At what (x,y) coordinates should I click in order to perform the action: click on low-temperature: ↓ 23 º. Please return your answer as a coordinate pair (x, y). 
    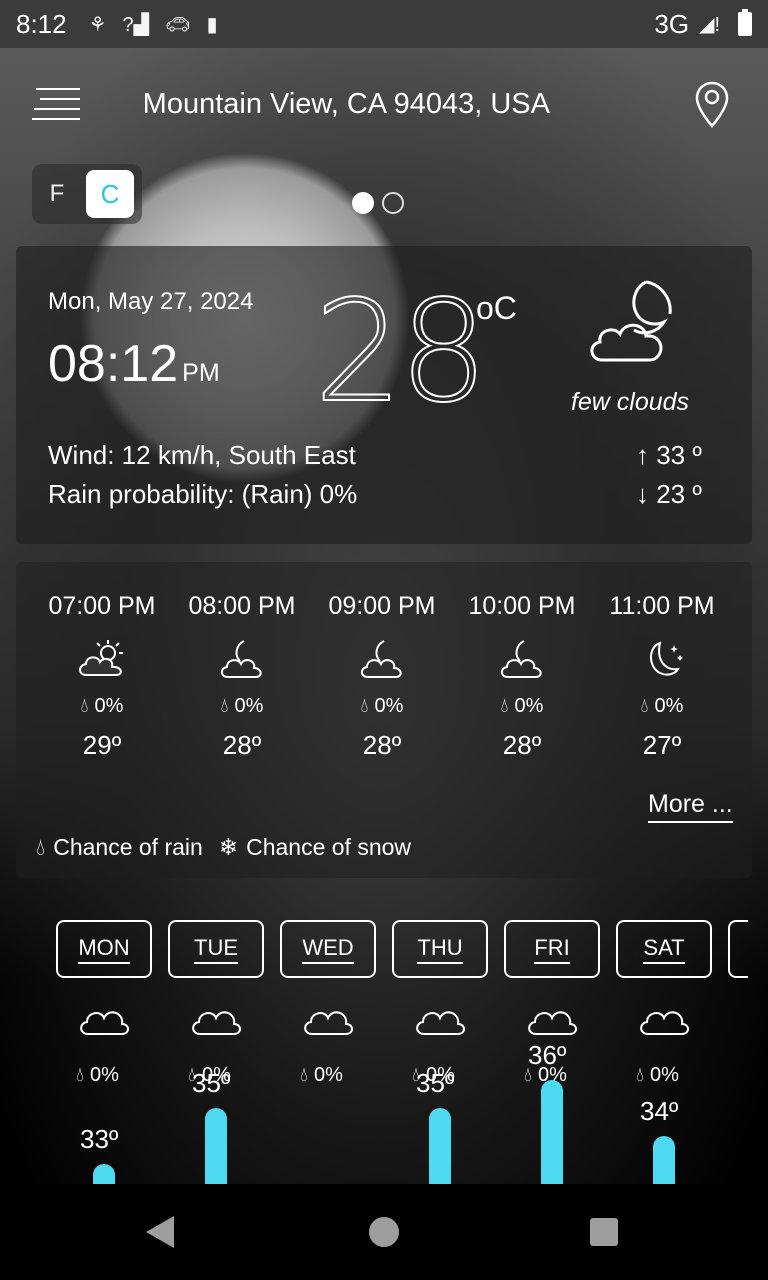
    Looking at the image, I should click on (669, 494).